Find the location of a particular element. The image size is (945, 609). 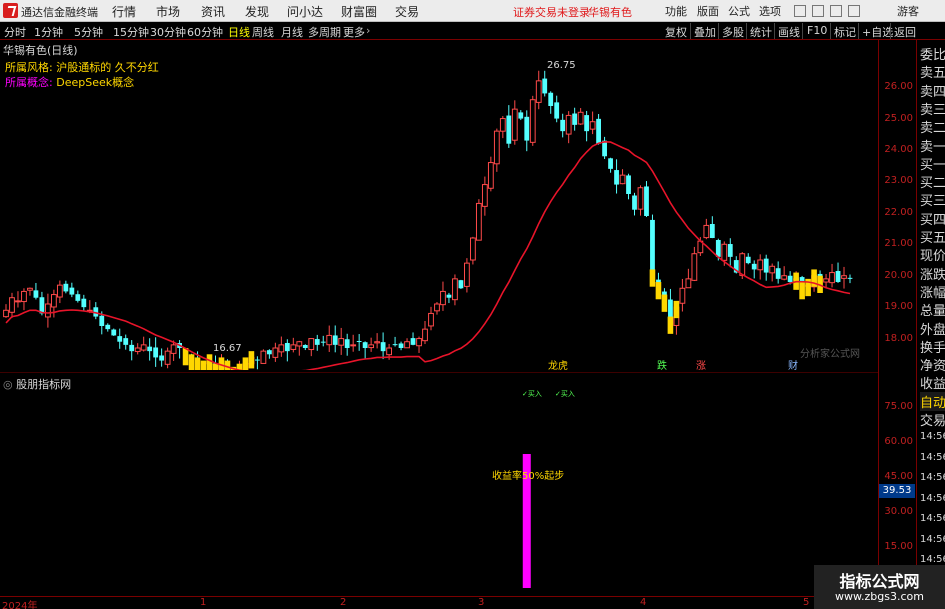

formula-button: 公式 is located at coordinates (739, 11).